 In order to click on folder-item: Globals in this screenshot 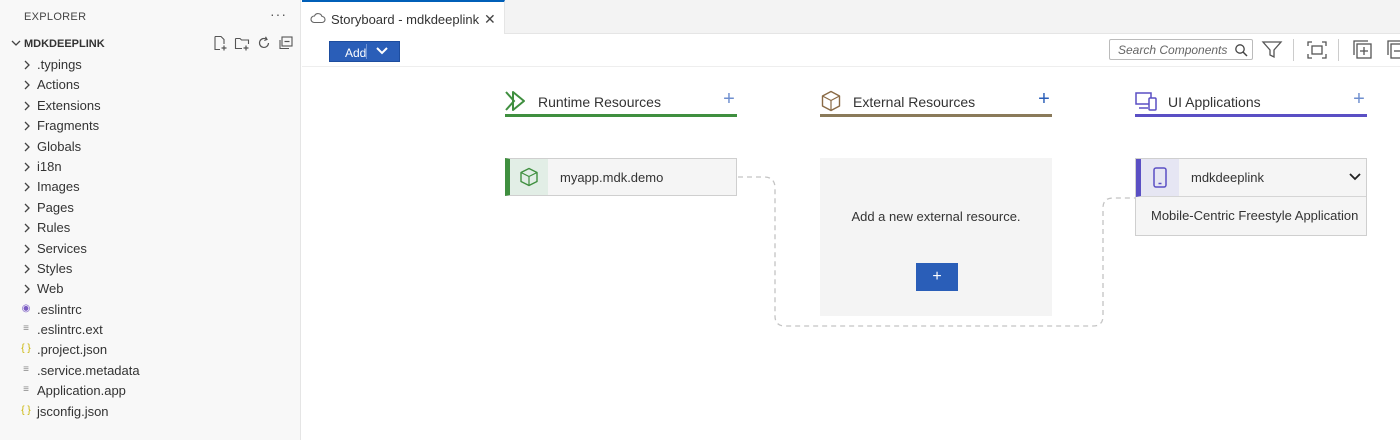, I will do `click(150, 146)`.